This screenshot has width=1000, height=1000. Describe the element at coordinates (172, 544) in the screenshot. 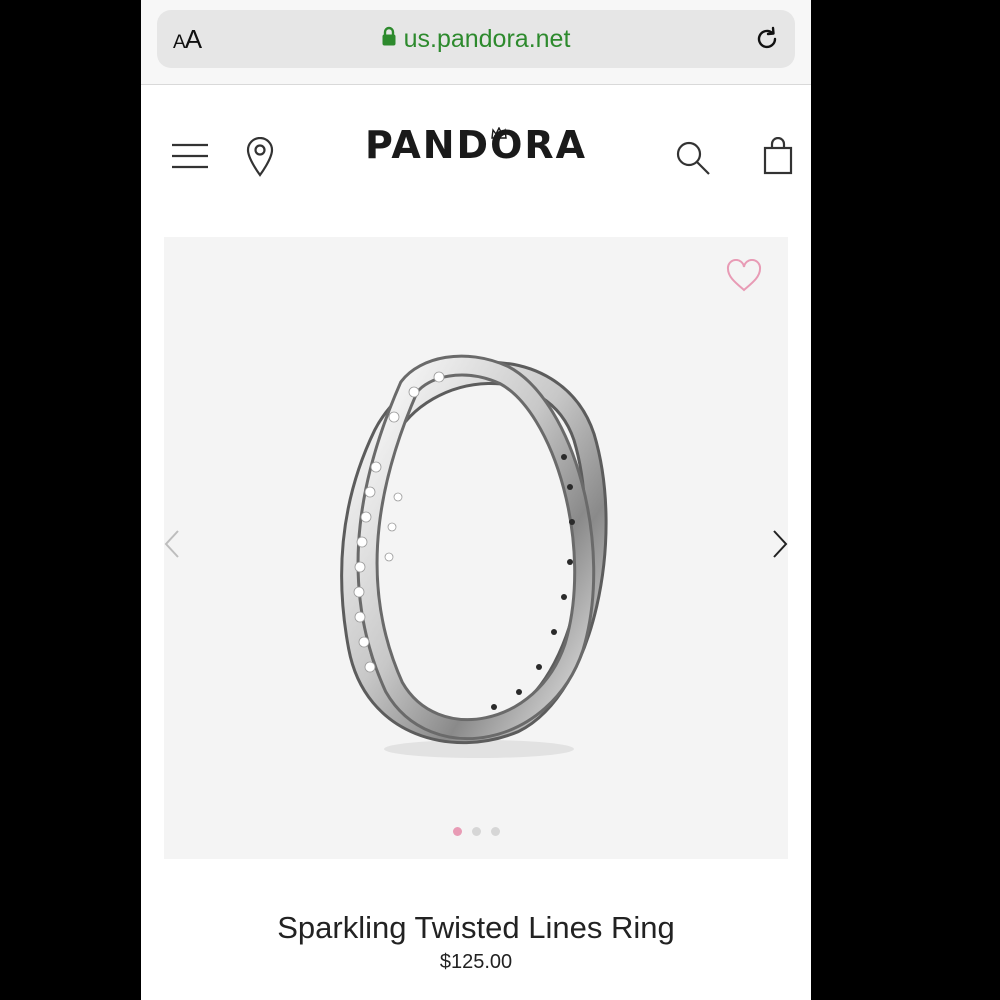

I see `chevron-left-icon` at that location.